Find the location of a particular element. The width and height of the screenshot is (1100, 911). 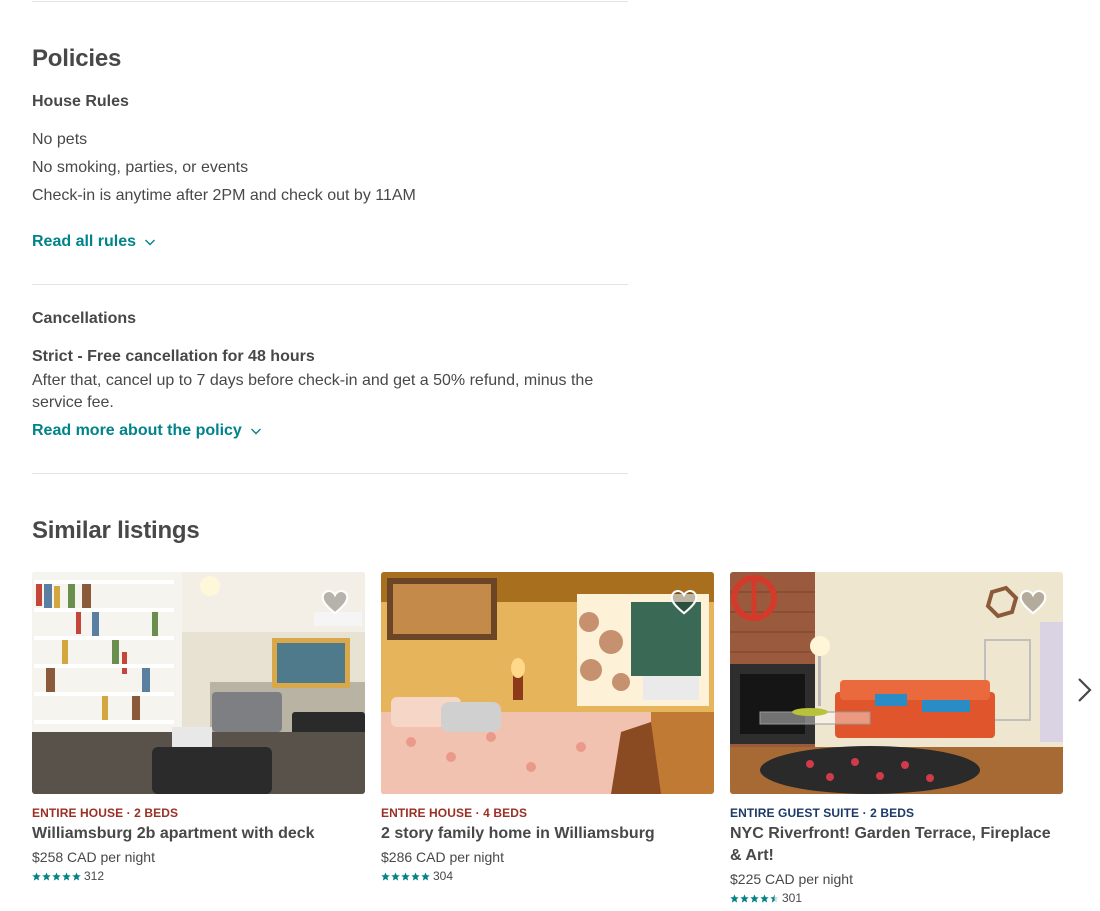

listing-title: 2 story family home in Williamsburg is located at coordinates (547, 834).